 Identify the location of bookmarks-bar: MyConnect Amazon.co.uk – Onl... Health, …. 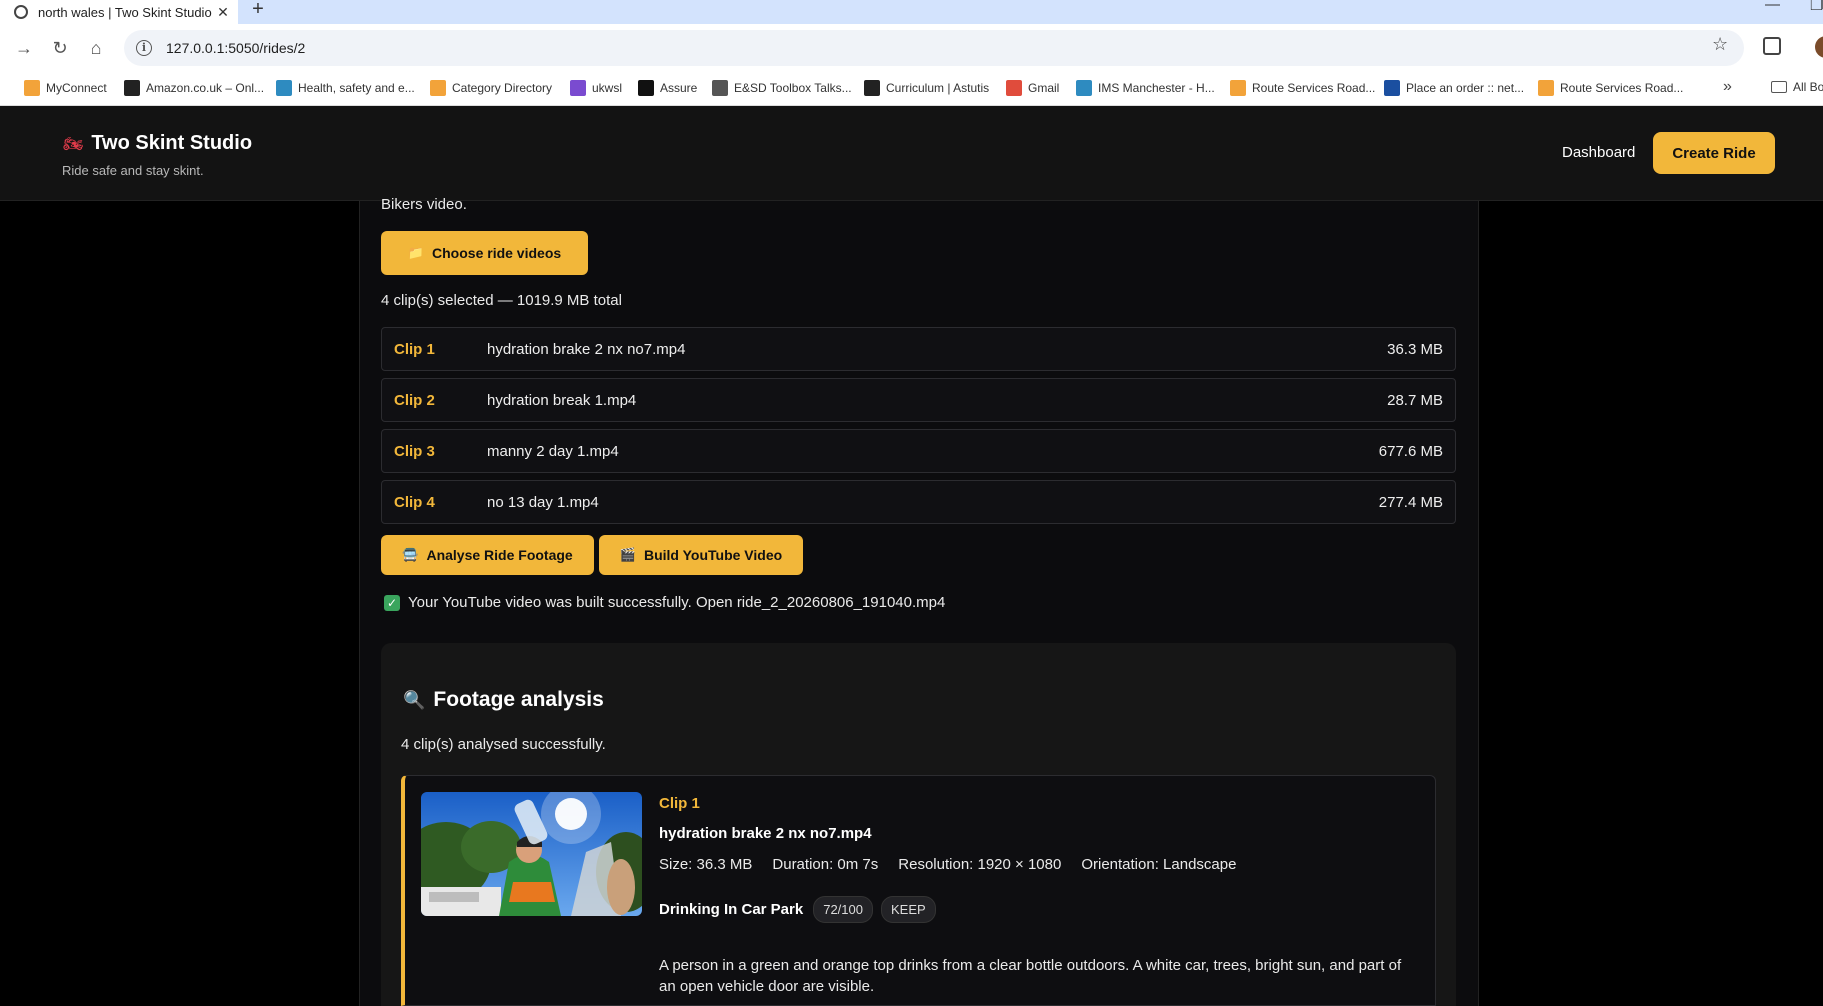
(911, 89).